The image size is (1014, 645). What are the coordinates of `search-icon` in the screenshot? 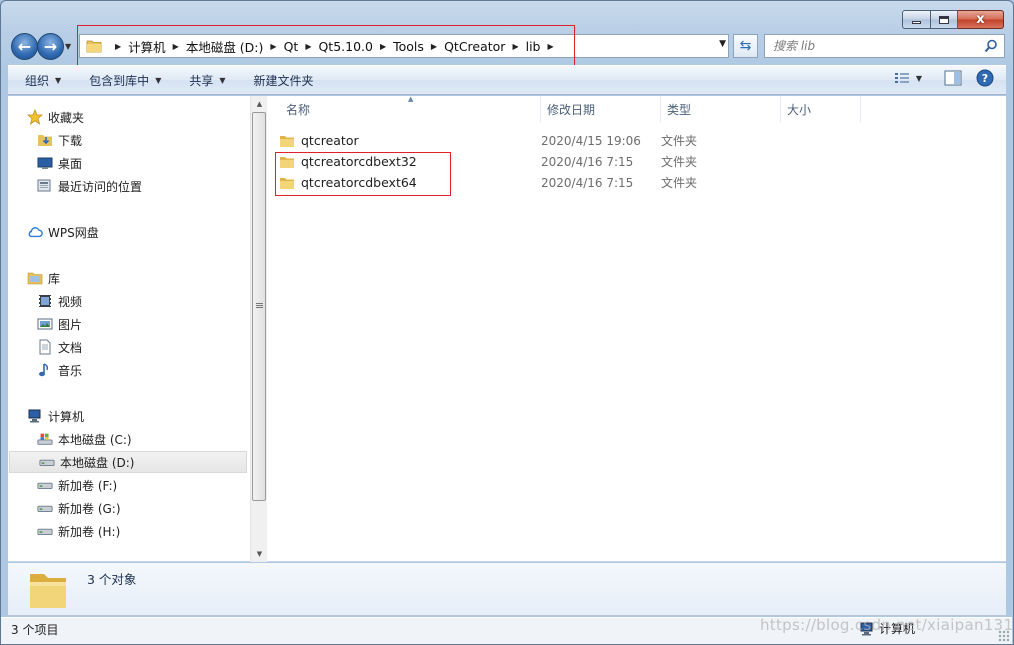 It's located at (991, 46).